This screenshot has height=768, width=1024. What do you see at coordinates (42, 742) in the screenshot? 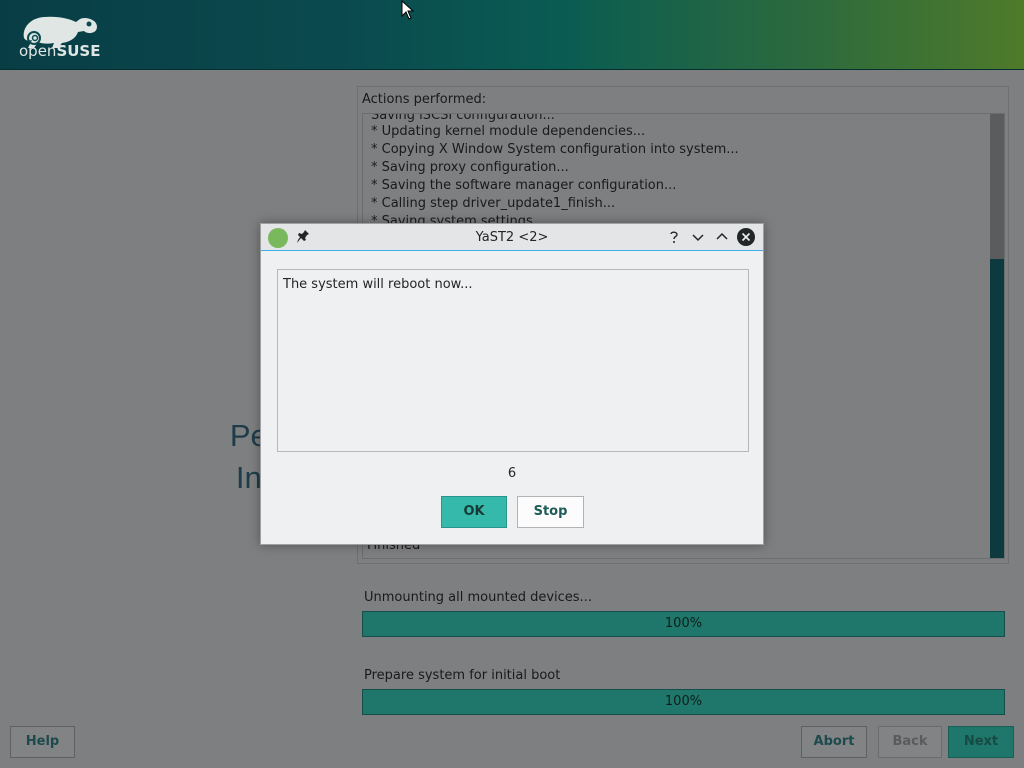
I see `help-button: Help` at bounding box center [42, 742].